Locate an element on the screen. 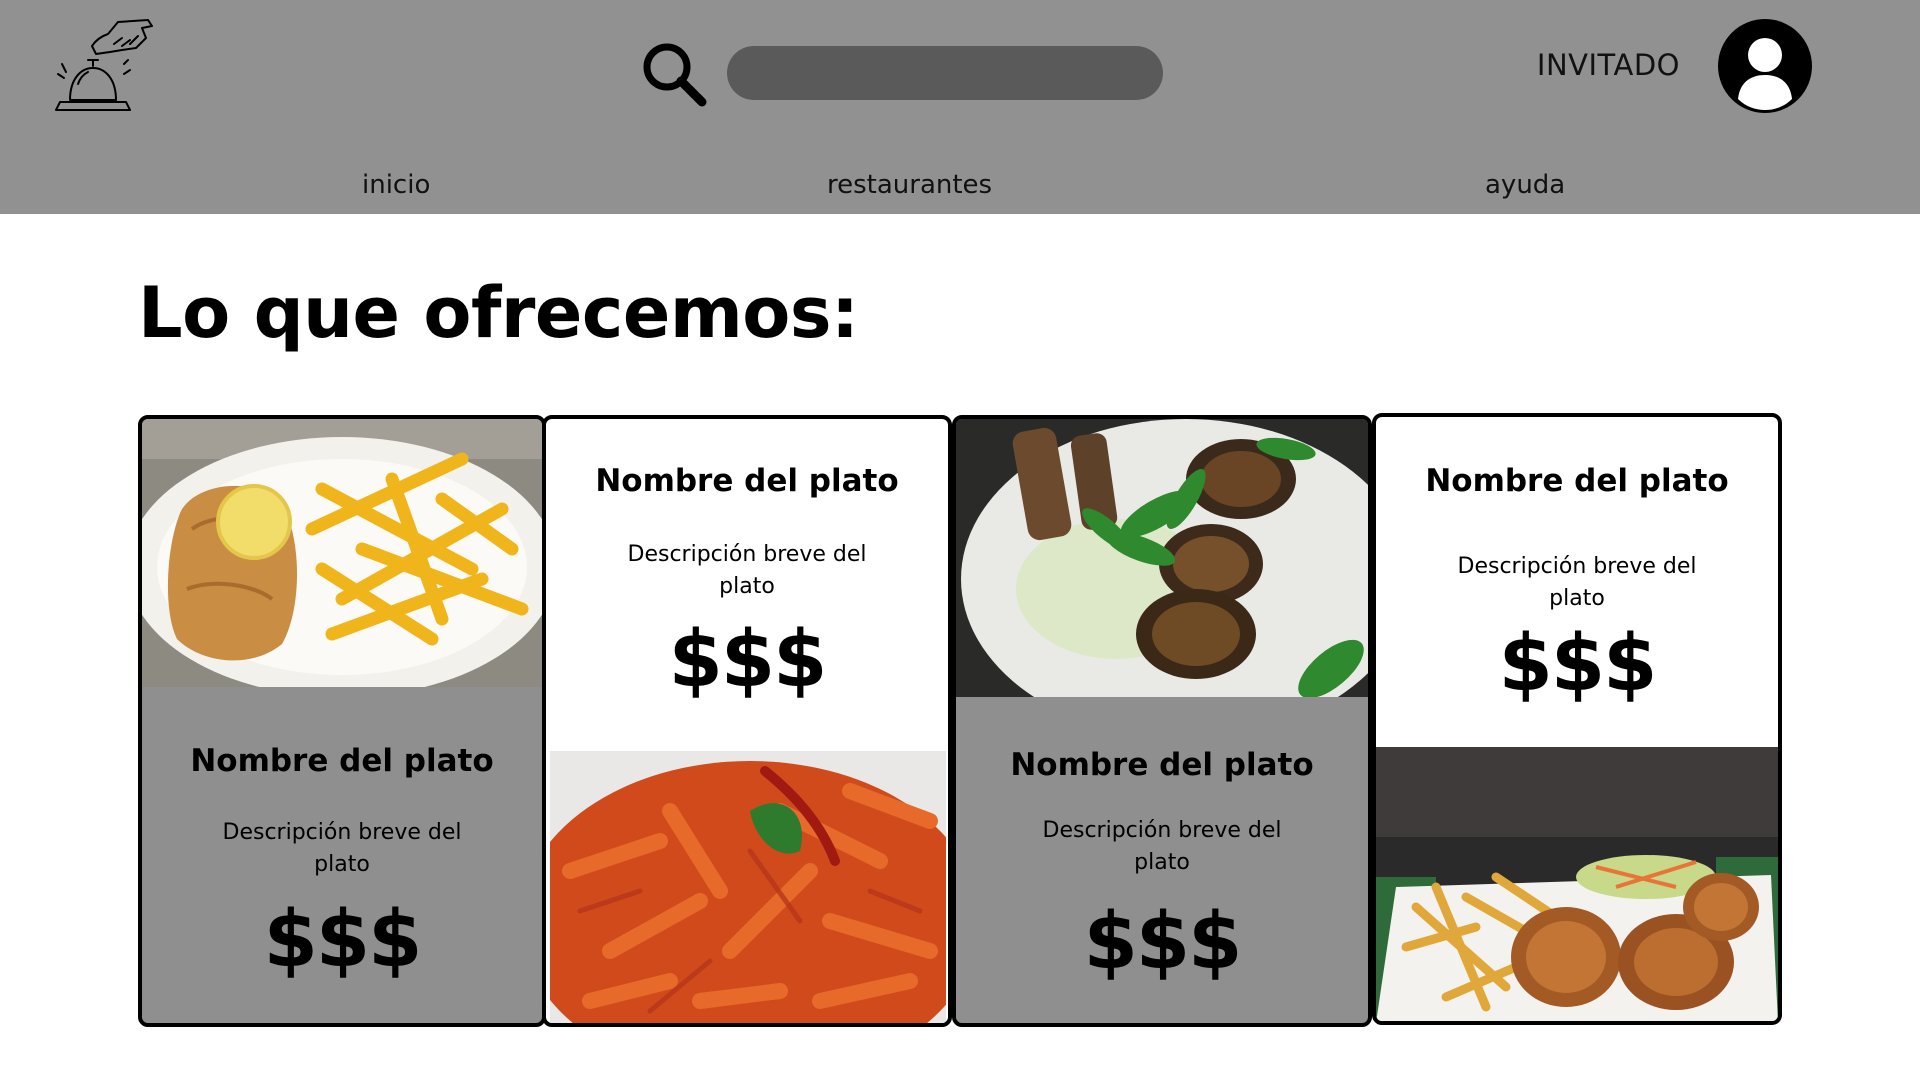 The width and height of the screenshot is (1920, 1080). service-bell-icon is located at coordinates (107, 68).